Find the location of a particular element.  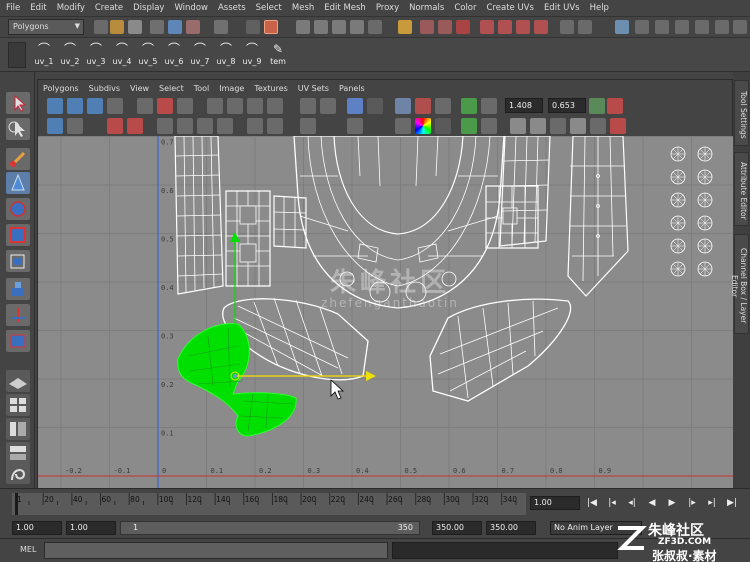

snap-curve-icon is located at coordinates (321, 27).